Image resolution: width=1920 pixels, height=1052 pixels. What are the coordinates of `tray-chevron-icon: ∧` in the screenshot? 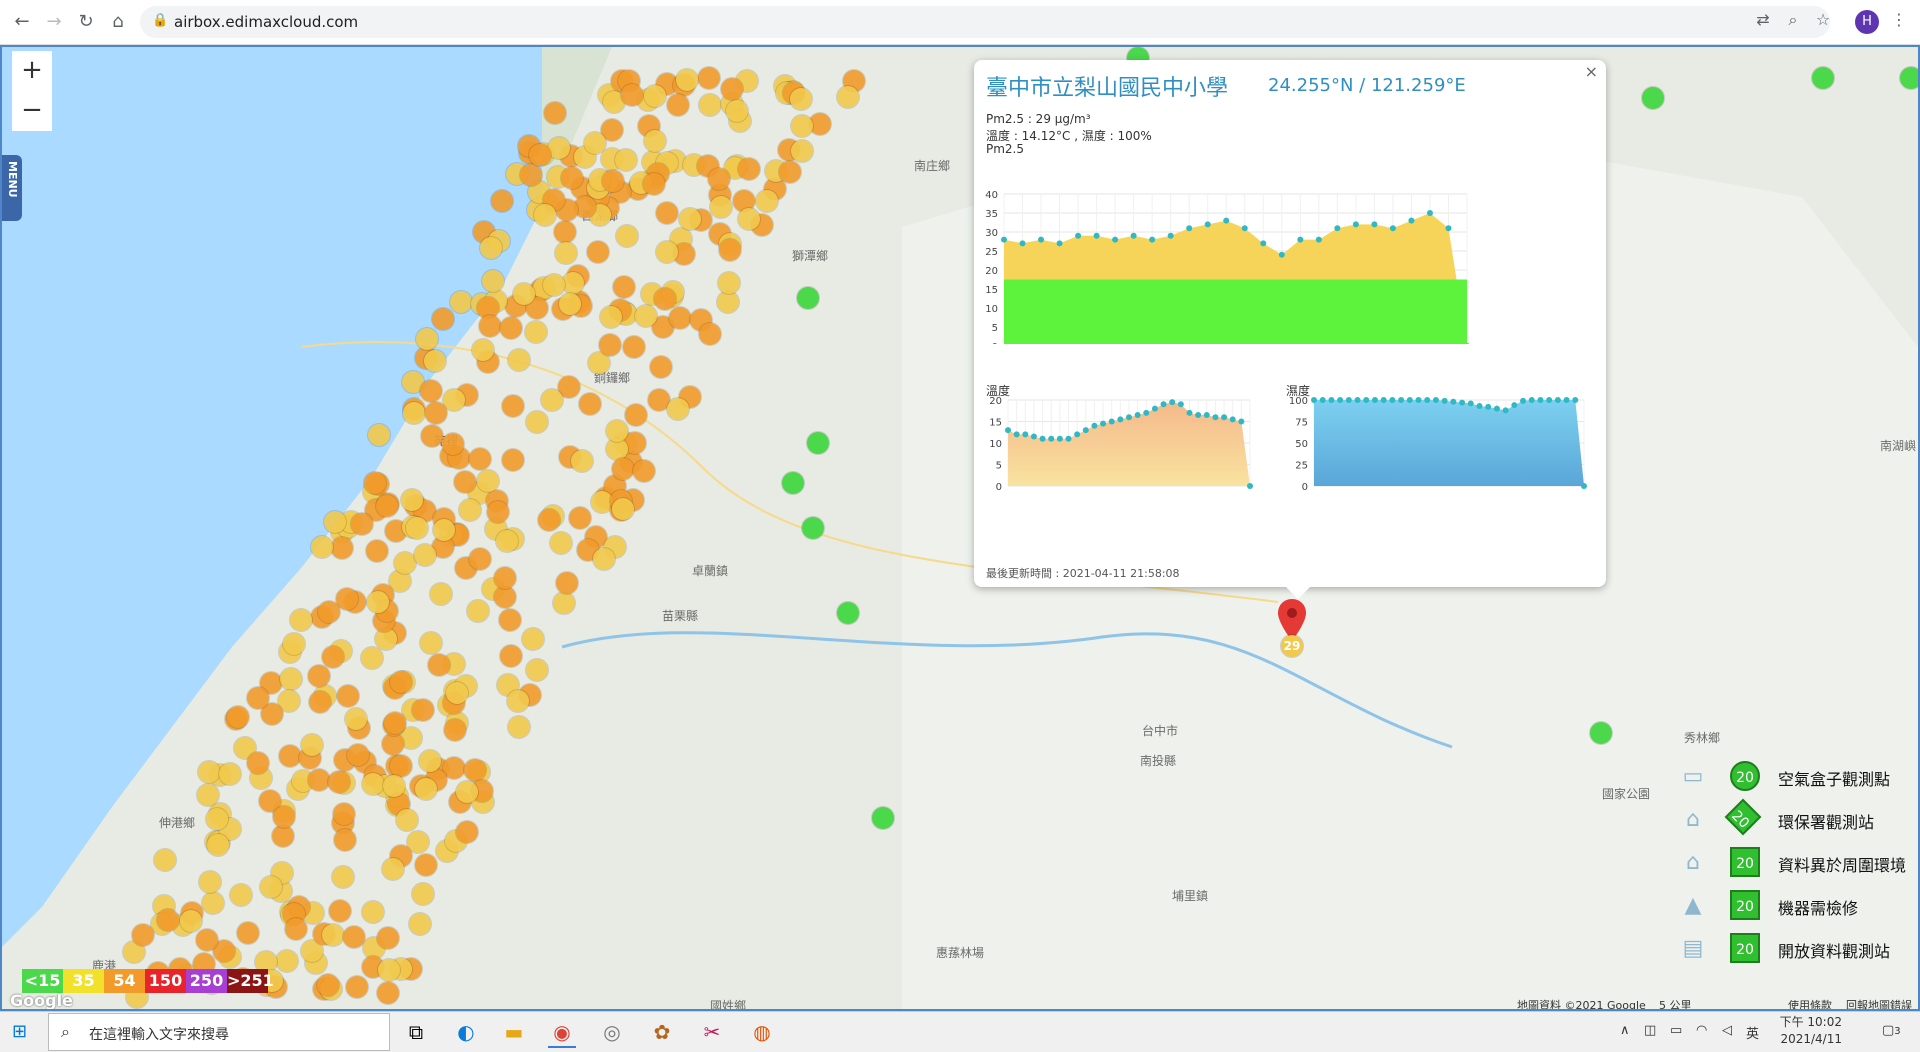 It's located at (1625, 1030).